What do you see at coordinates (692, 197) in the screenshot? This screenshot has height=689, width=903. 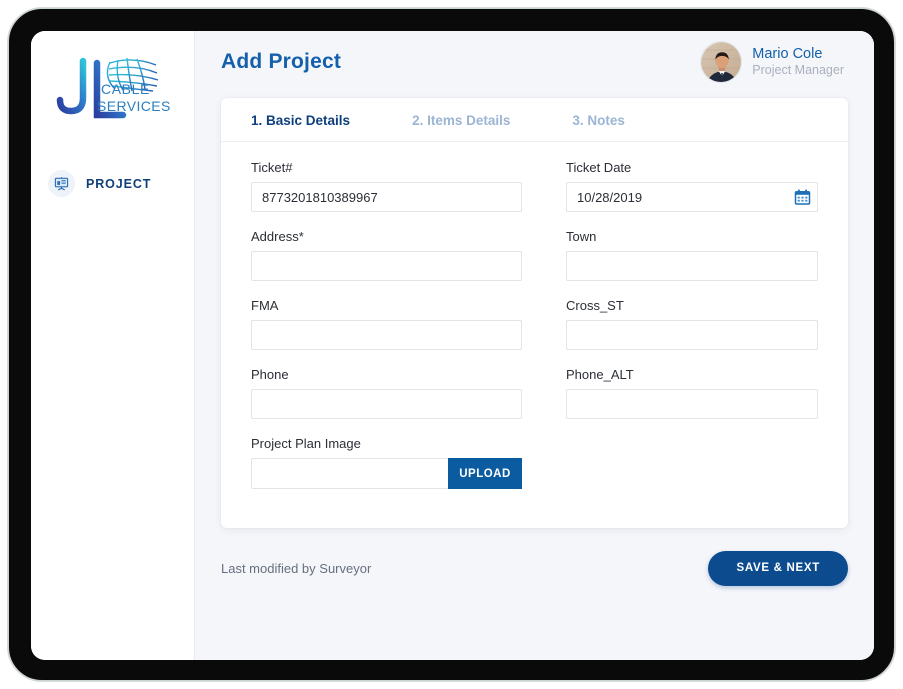 I see `ticket-date-input` at bounding box center [692, 197].